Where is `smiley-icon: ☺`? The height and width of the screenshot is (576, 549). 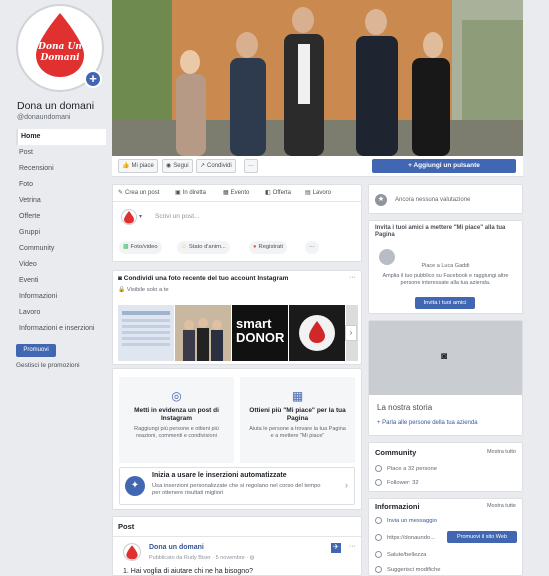 smiley-icon: ☺ is located at coordinates (184, 247).